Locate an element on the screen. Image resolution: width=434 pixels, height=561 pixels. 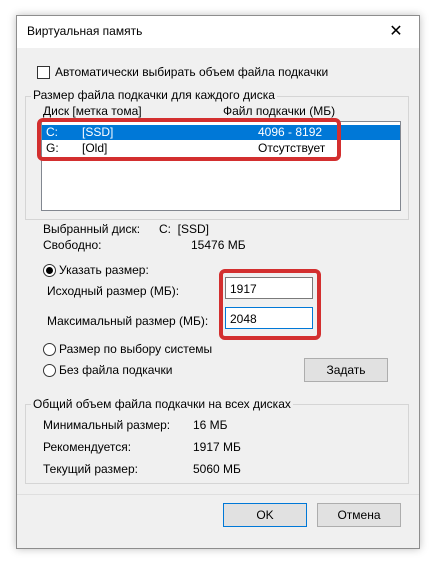
pagefile-column-header: Файл подкачки (МБ) is located at coordinates (279, 111).